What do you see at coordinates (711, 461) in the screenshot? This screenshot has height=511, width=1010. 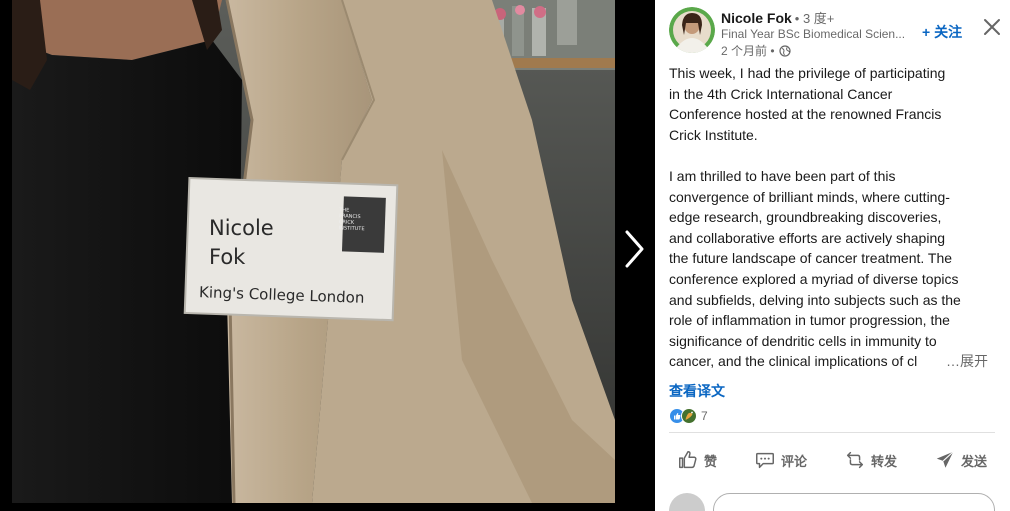 I see `like-label: 赞` at bounding box center [711, 461].